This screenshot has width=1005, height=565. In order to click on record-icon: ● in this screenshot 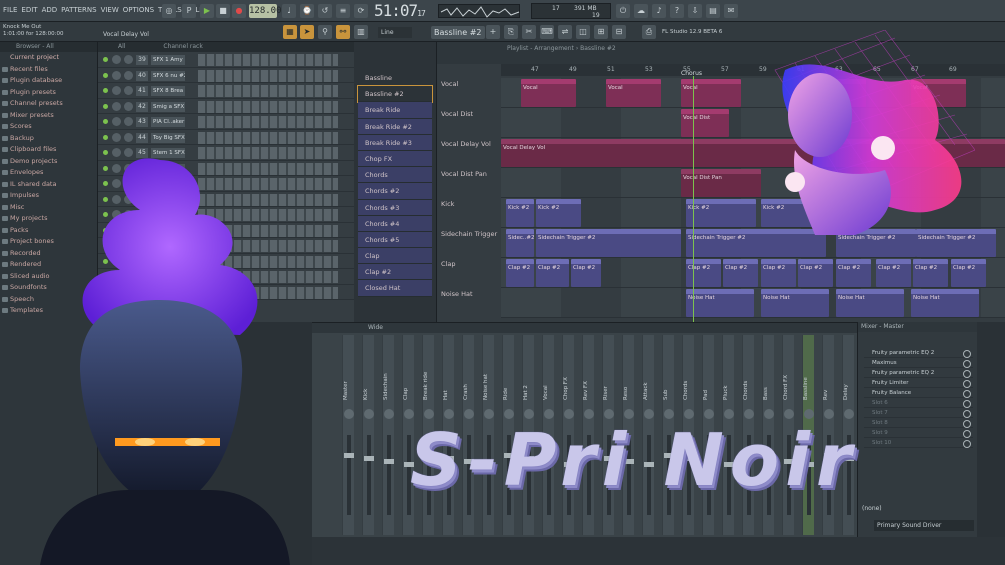, I will do `click(239, 11)`.